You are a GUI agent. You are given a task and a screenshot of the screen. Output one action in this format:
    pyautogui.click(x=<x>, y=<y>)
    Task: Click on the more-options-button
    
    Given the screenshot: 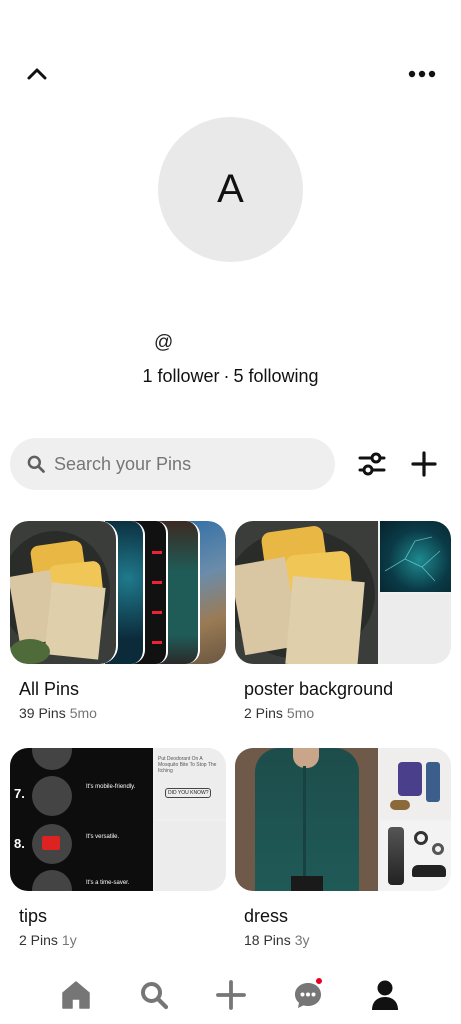 What is the action you would take?
    pyautogui.click(x=422, y=74)
    